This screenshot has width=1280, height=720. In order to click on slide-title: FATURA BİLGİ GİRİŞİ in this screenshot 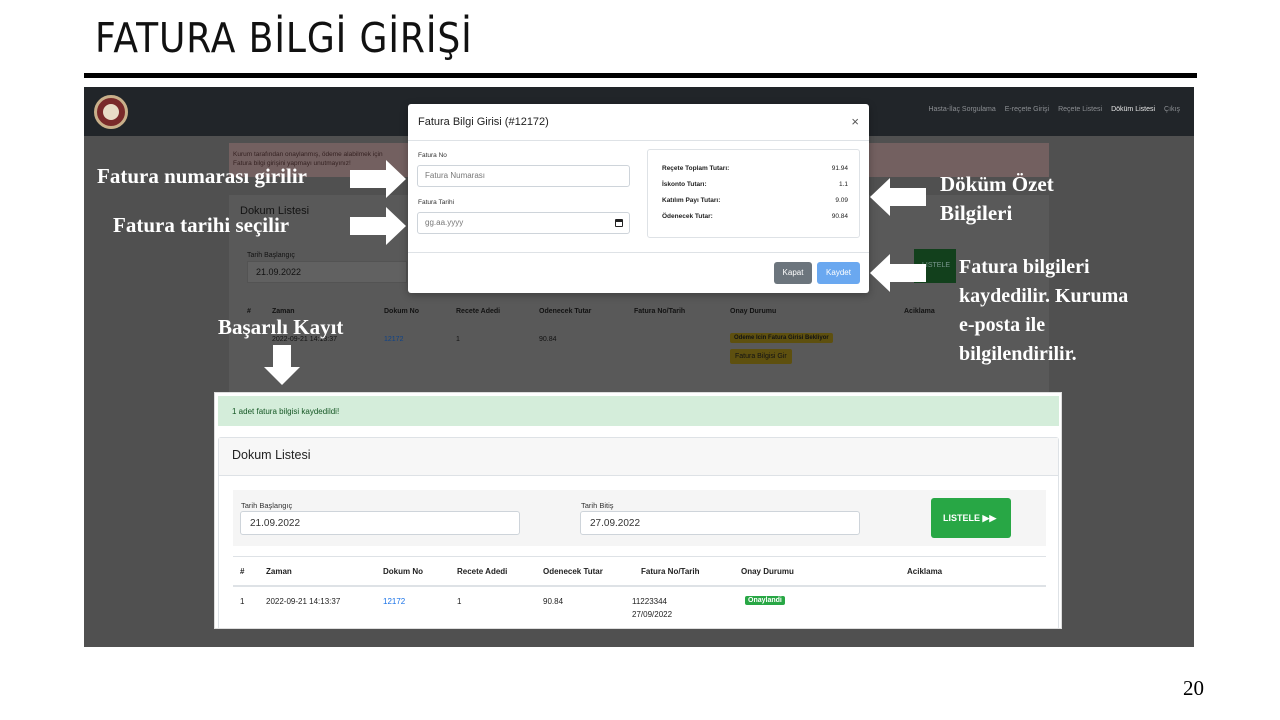, I will do `click(284, 38)`.